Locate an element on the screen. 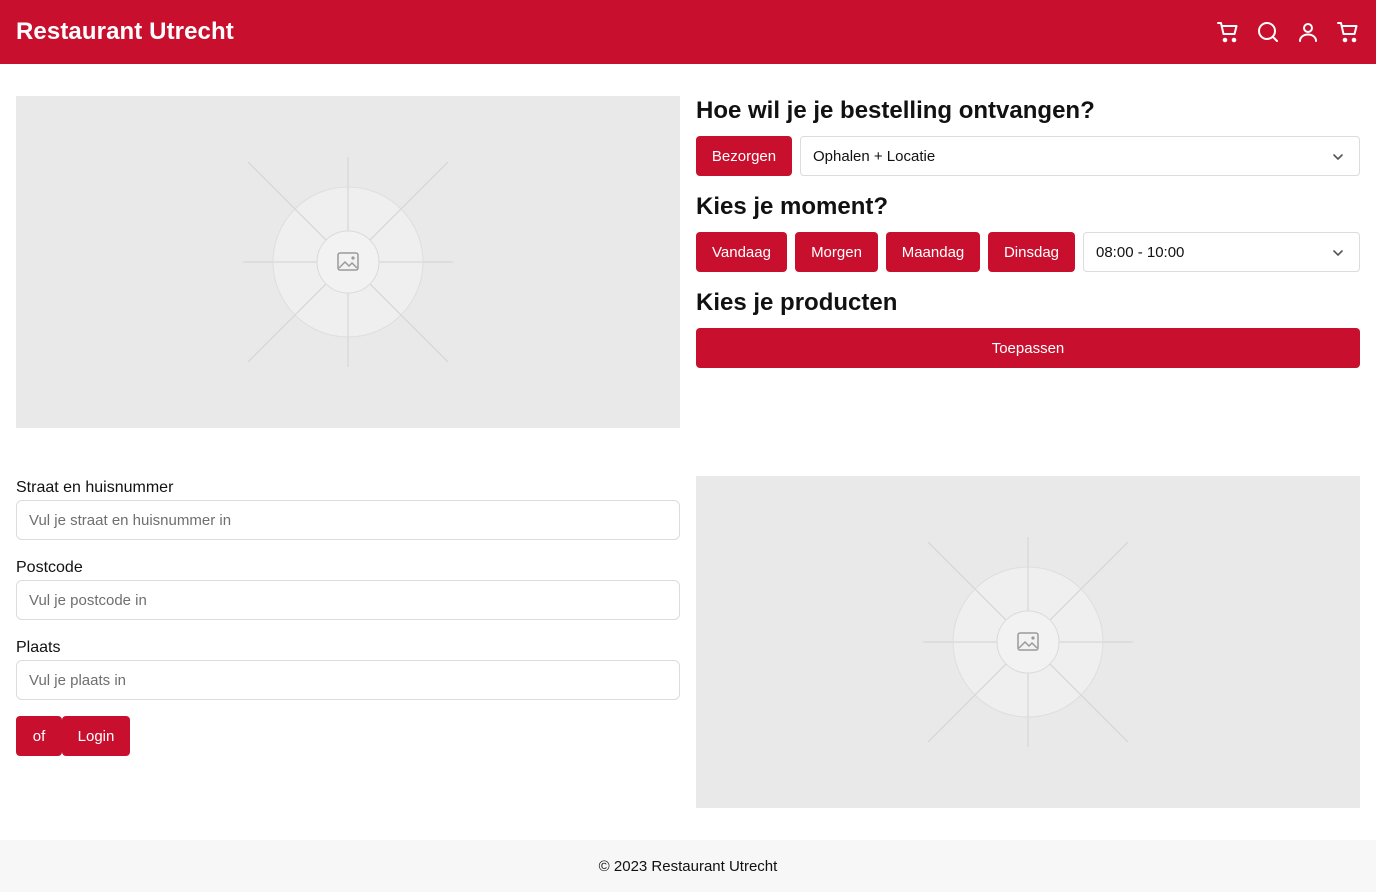 The height and width of the screenshot is (892, 1376). pickup-location-value: Ophalen + Locatie is located at coordinates (874, 156).